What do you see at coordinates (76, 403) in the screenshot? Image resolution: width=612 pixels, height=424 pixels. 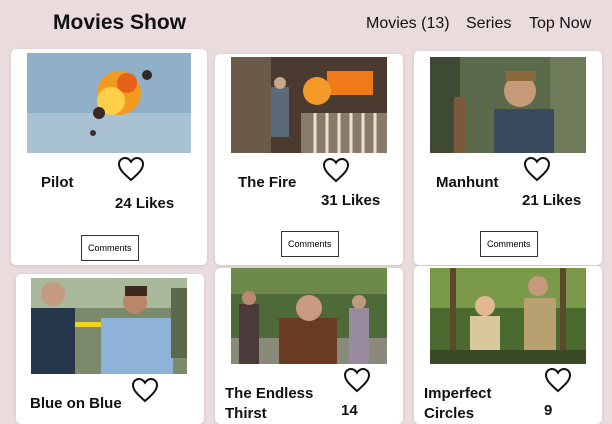 I see `episode-title: Blue on Blue` at bounding box center [76, 403].